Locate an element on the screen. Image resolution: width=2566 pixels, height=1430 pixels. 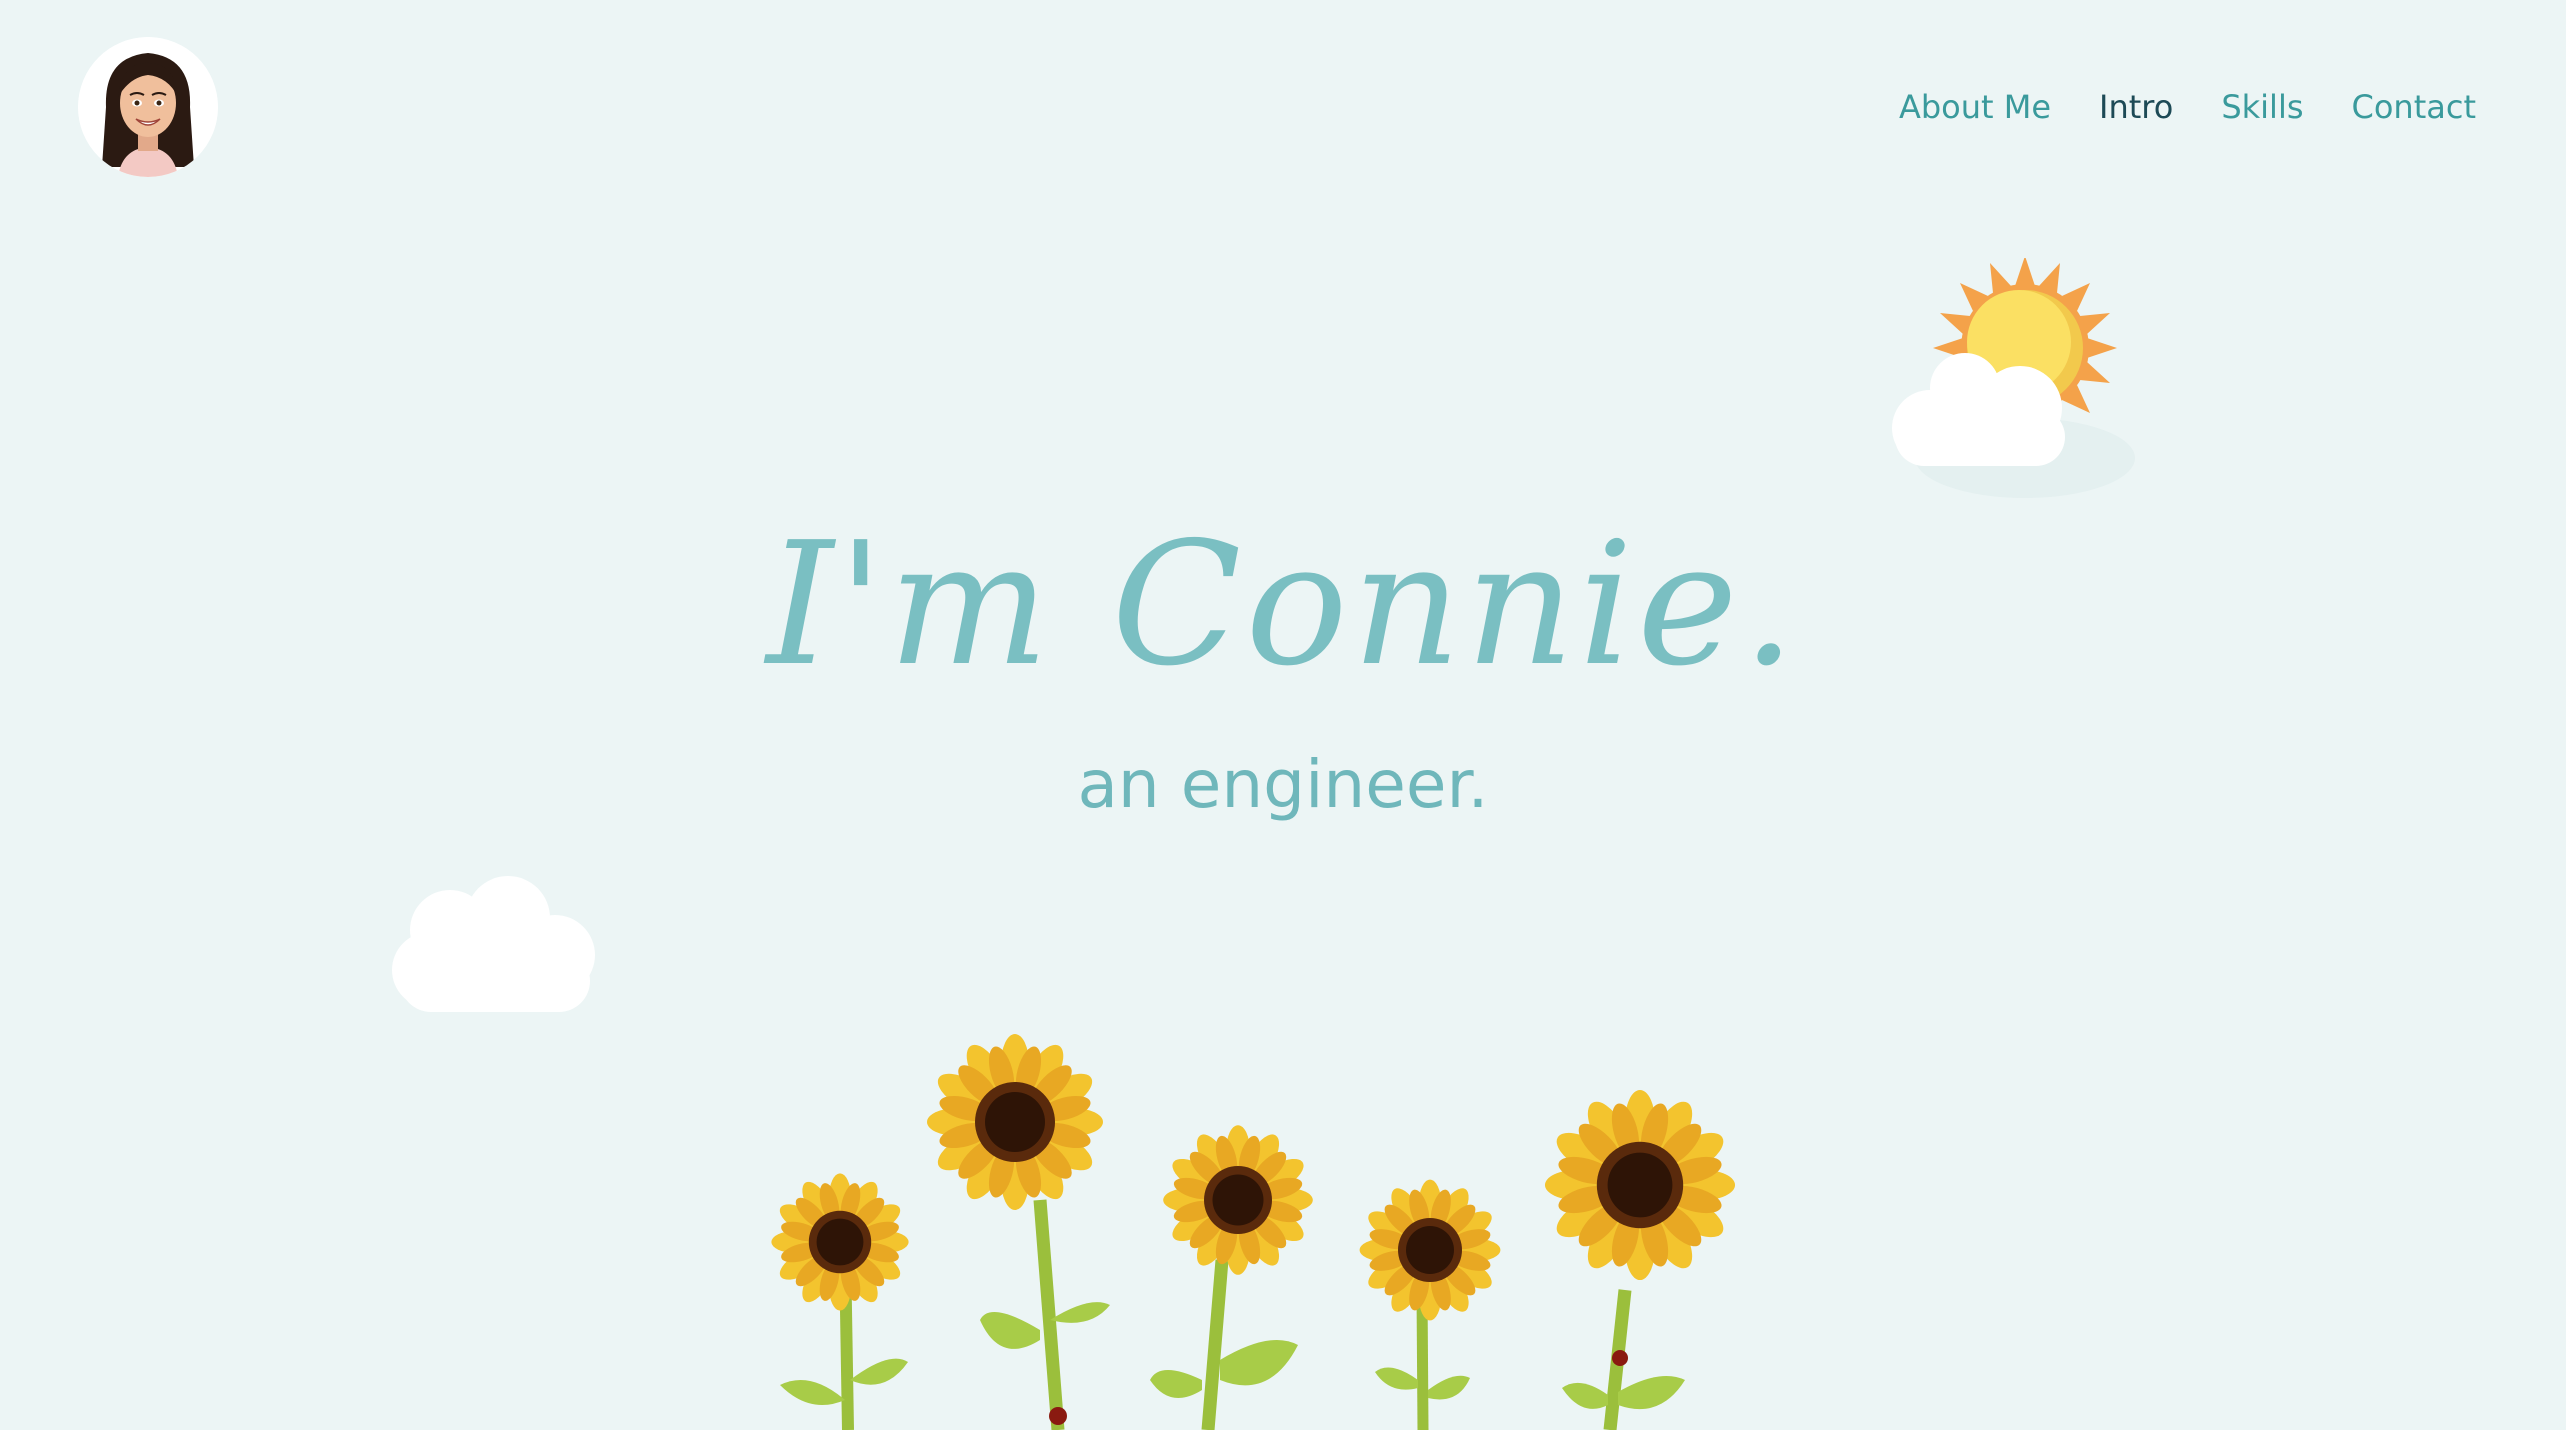
sun-with-cloud-icon is located at coordinates (2013, 378).